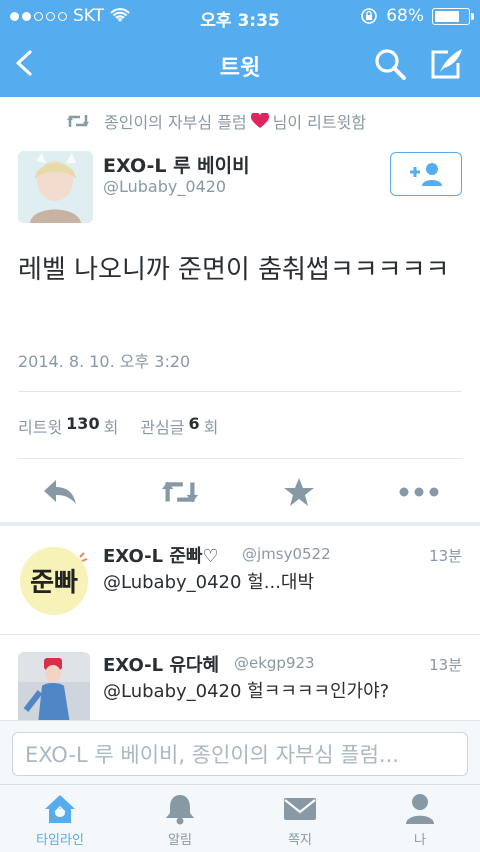 Image resolution: width=480 pixels, height=852 pixels. I want to click on add-user-icon, so click(426, 174).